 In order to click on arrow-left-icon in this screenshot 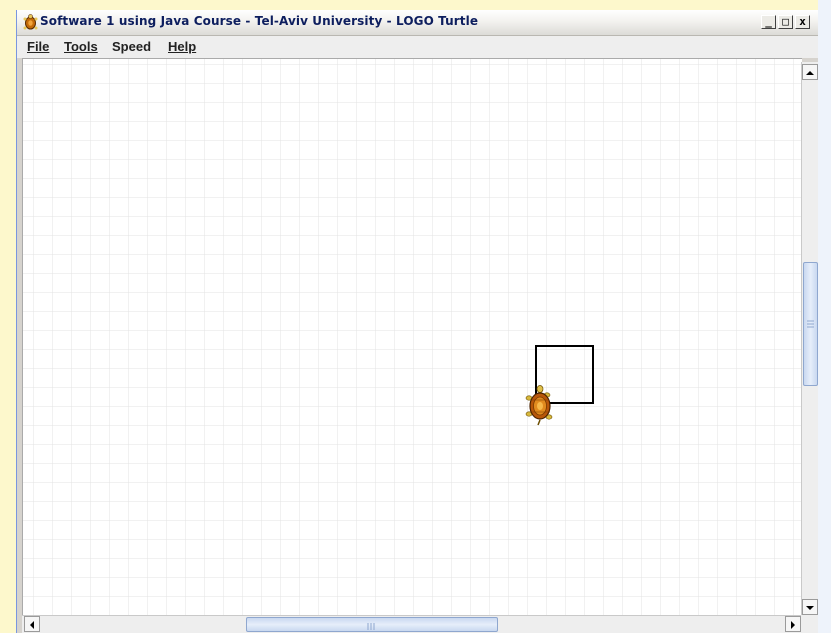, I will do `click(32, 625)`.